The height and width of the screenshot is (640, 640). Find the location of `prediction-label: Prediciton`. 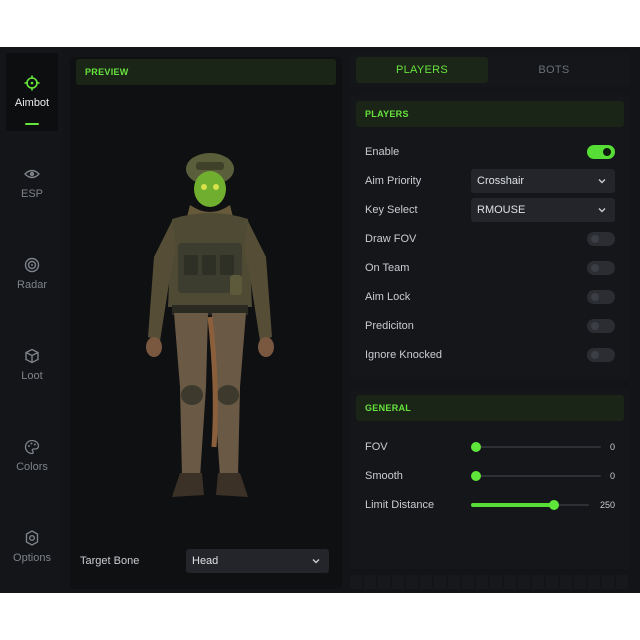

prediction-label: Prediciton is located at coordinates (389, 326).